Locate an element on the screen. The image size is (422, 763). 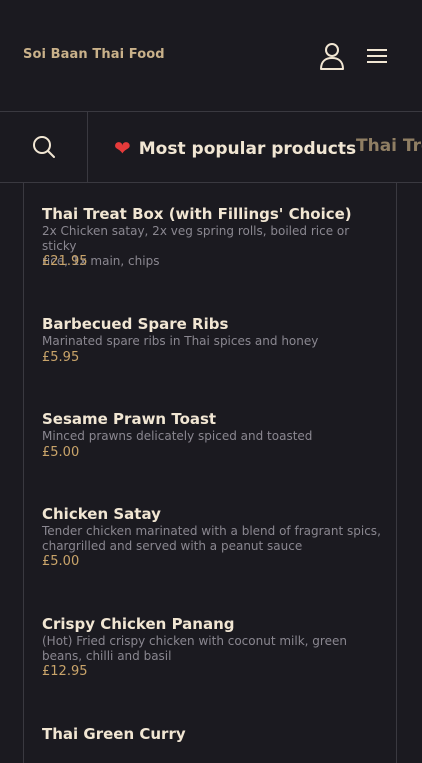
heart-icon: ❤ is located at coordinates (122, 148).